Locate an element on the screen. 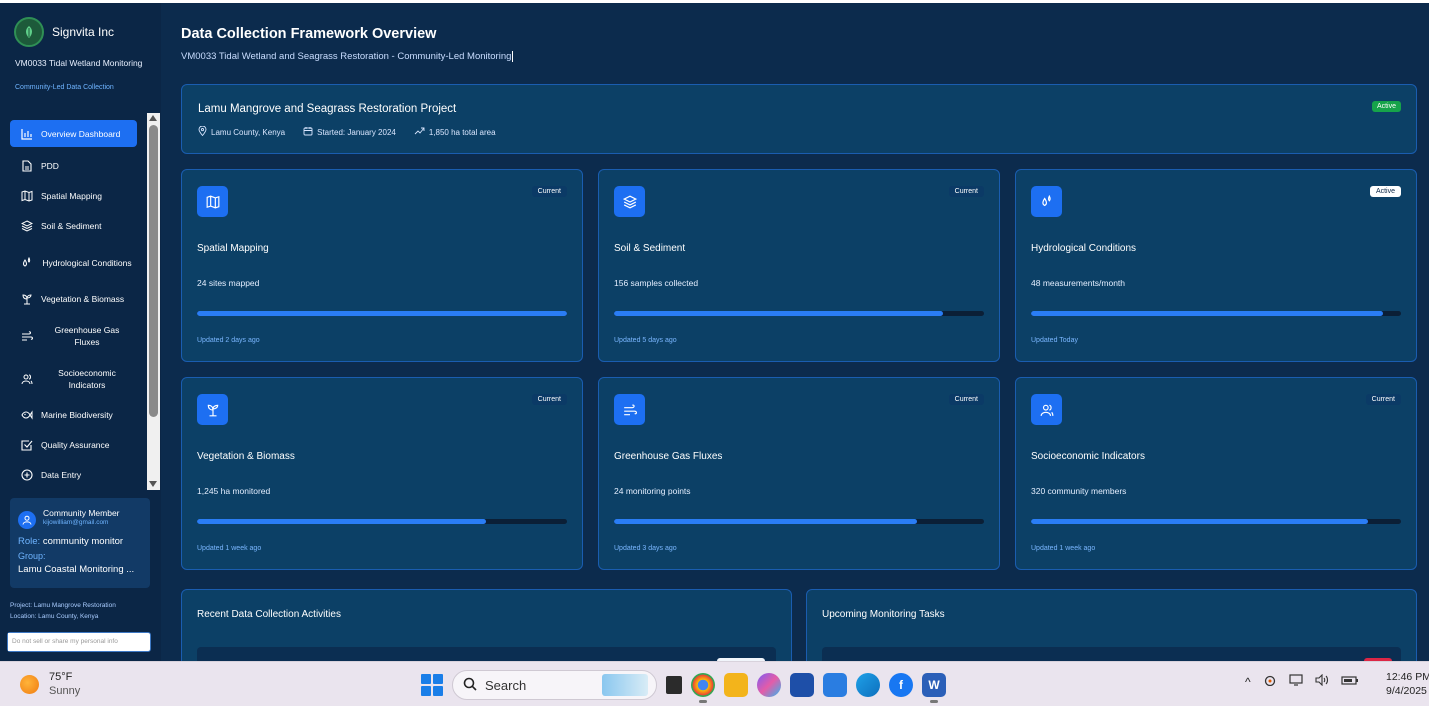 The height and width of the screenshot is (706, 1429). nav-item-quality-assurance: Quality Assurance is located at coordinates (73, 445).